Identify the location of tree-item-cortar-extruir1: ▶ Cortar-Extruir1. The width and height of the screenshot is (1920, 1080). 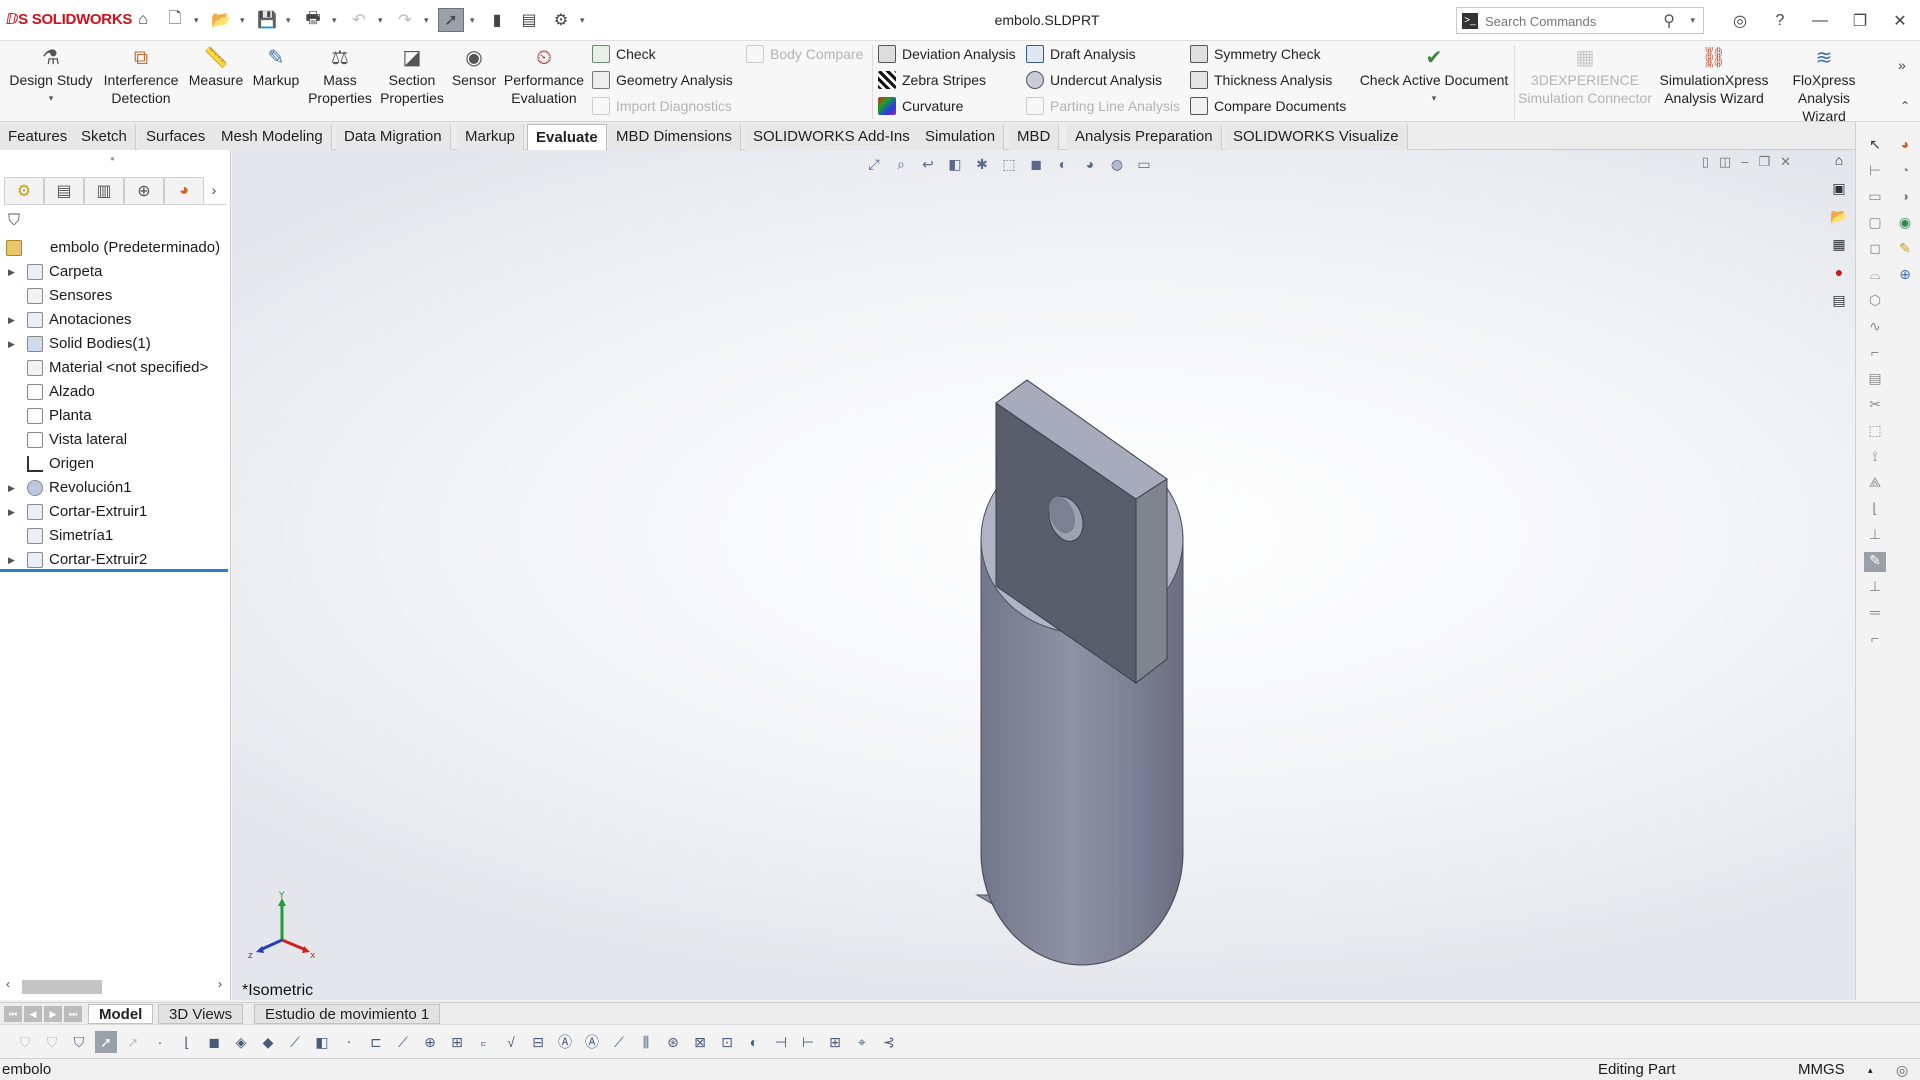
(115, 512).